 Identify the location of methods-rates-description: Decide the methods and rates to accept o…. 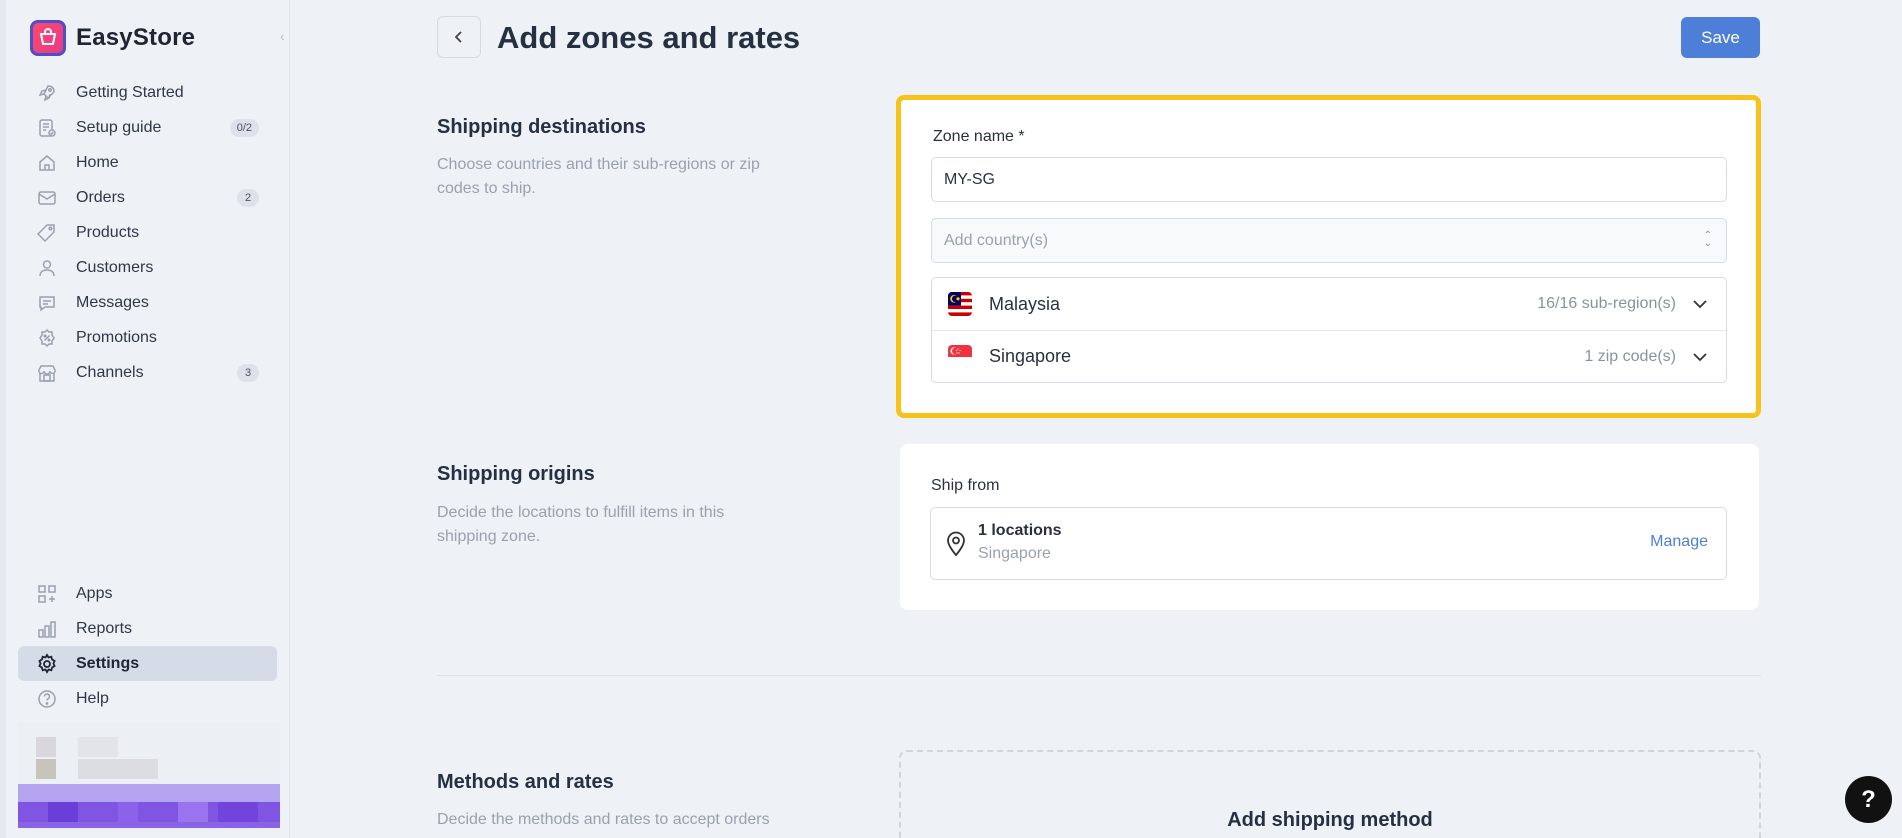
(603, 819).